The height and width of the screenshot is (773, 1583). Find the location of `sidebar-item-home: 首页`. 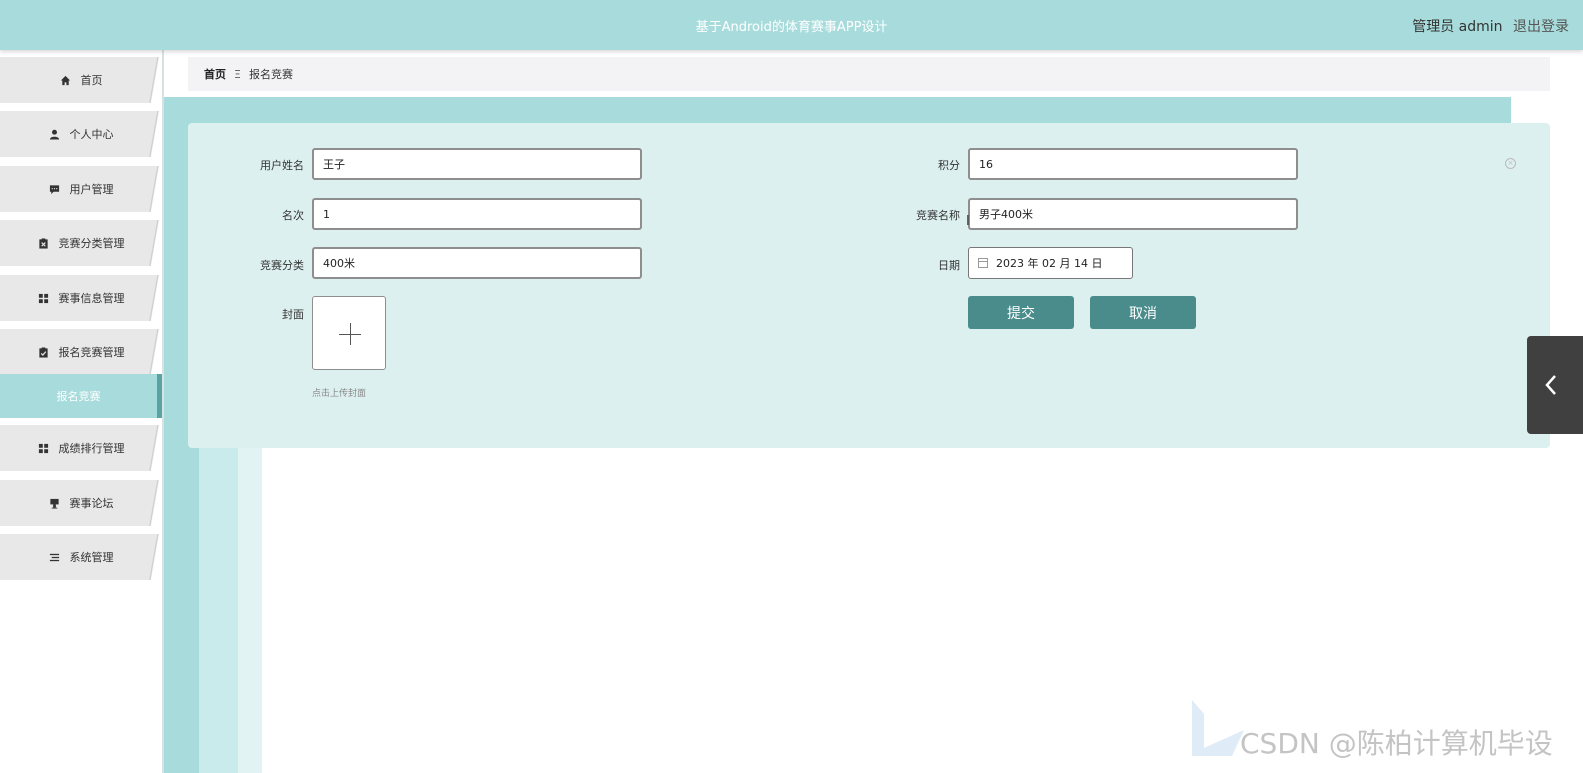

sidebar-item-home: 首页 is located at coordinates (81, 80).